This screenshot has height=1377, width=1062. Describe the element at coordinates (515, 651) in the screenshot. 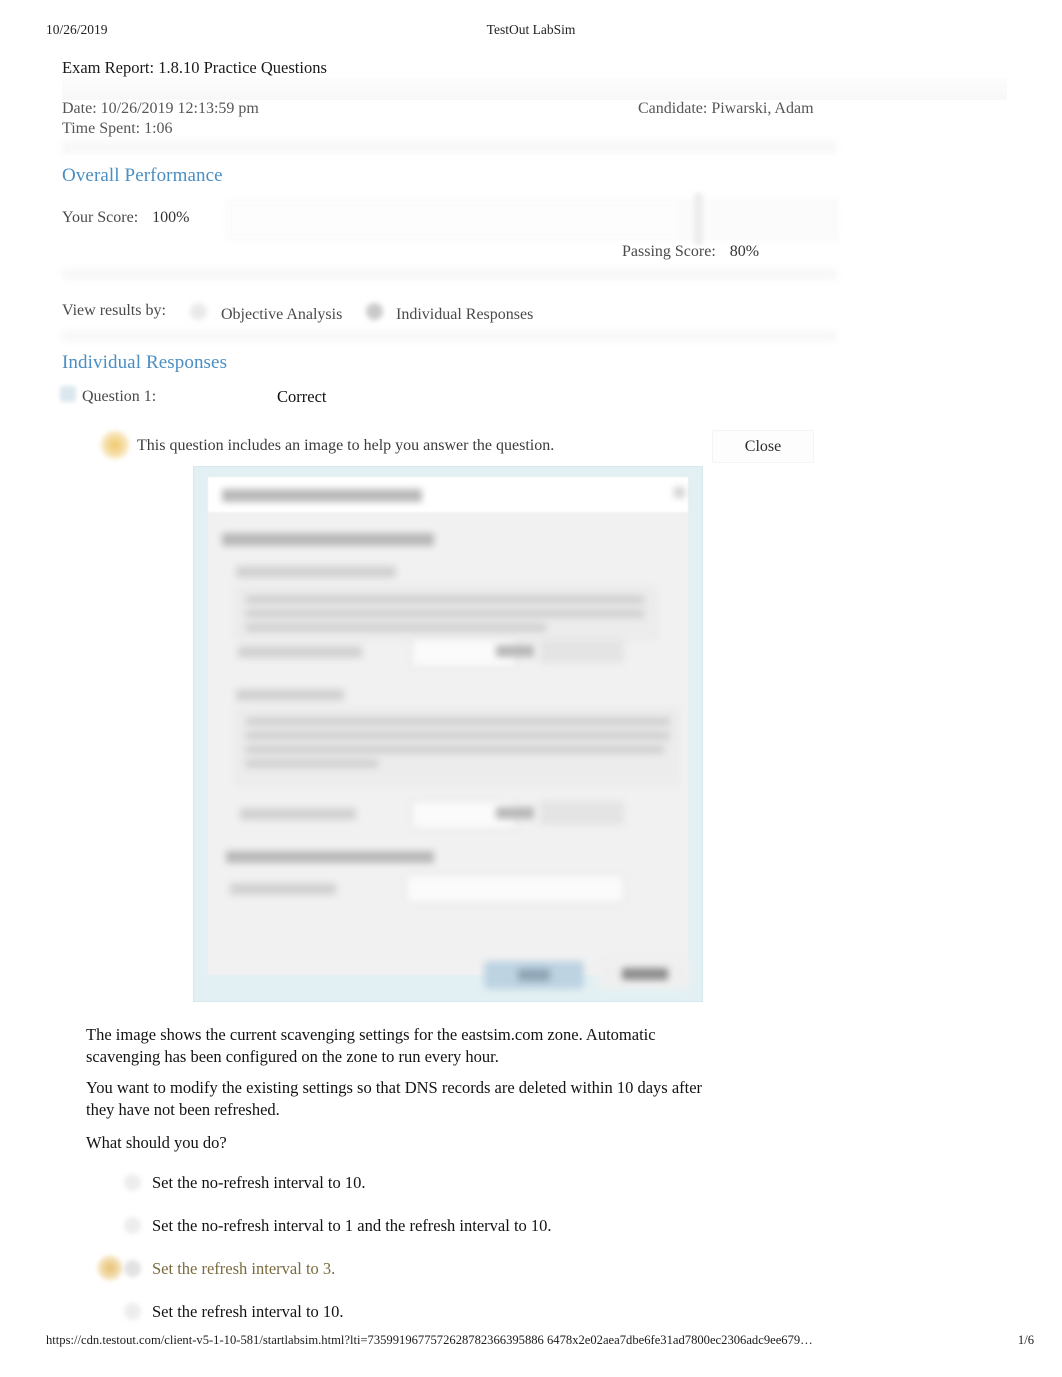

I see `norefresh-interval-value` at that location.